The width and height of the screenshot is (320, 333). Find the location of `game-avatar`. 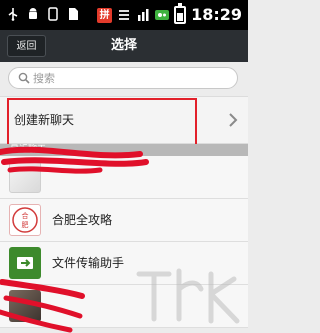

game-avatar is located at coordinates (25, 177).